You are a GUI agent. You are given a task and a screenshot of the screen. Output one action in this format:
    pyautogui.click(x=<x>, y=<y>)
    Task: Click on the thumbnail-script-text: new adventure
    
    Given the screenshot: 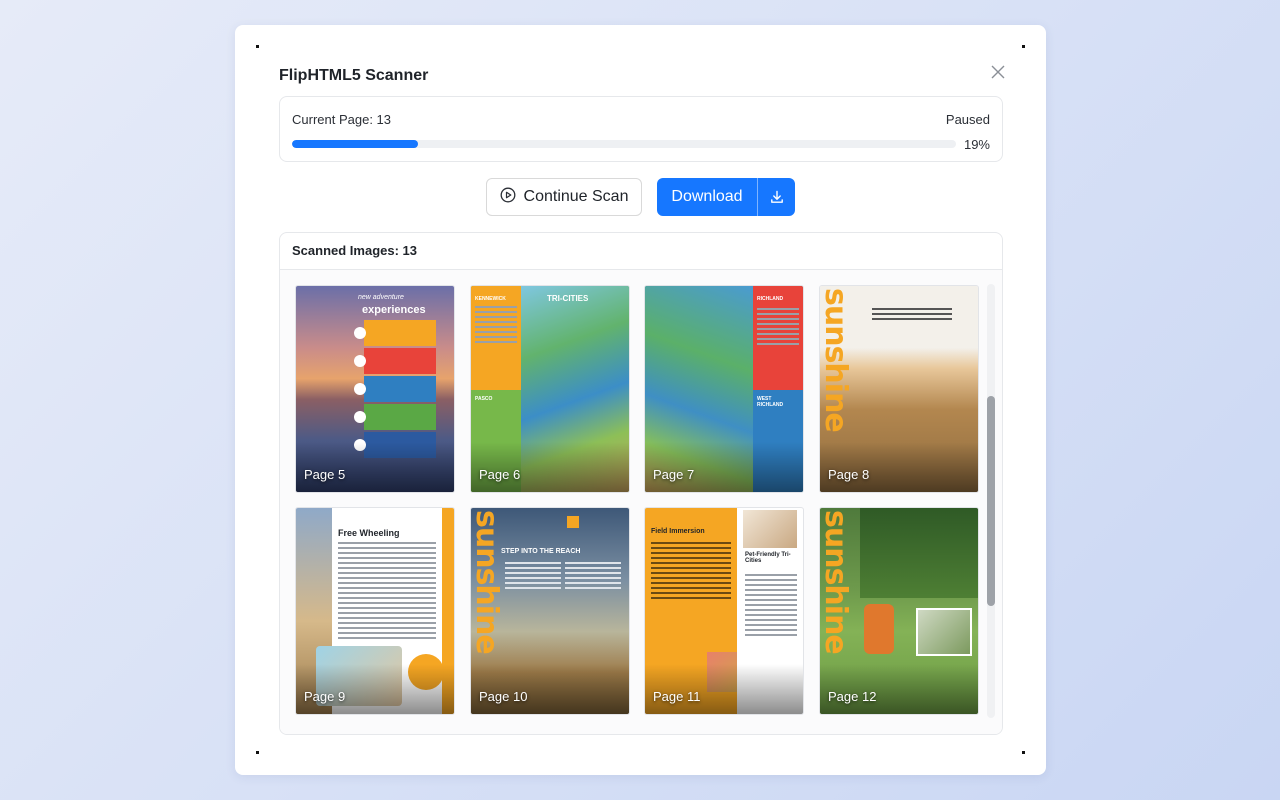 What is the action you would take?
    pyautogui.click(x=381, y=297)
    